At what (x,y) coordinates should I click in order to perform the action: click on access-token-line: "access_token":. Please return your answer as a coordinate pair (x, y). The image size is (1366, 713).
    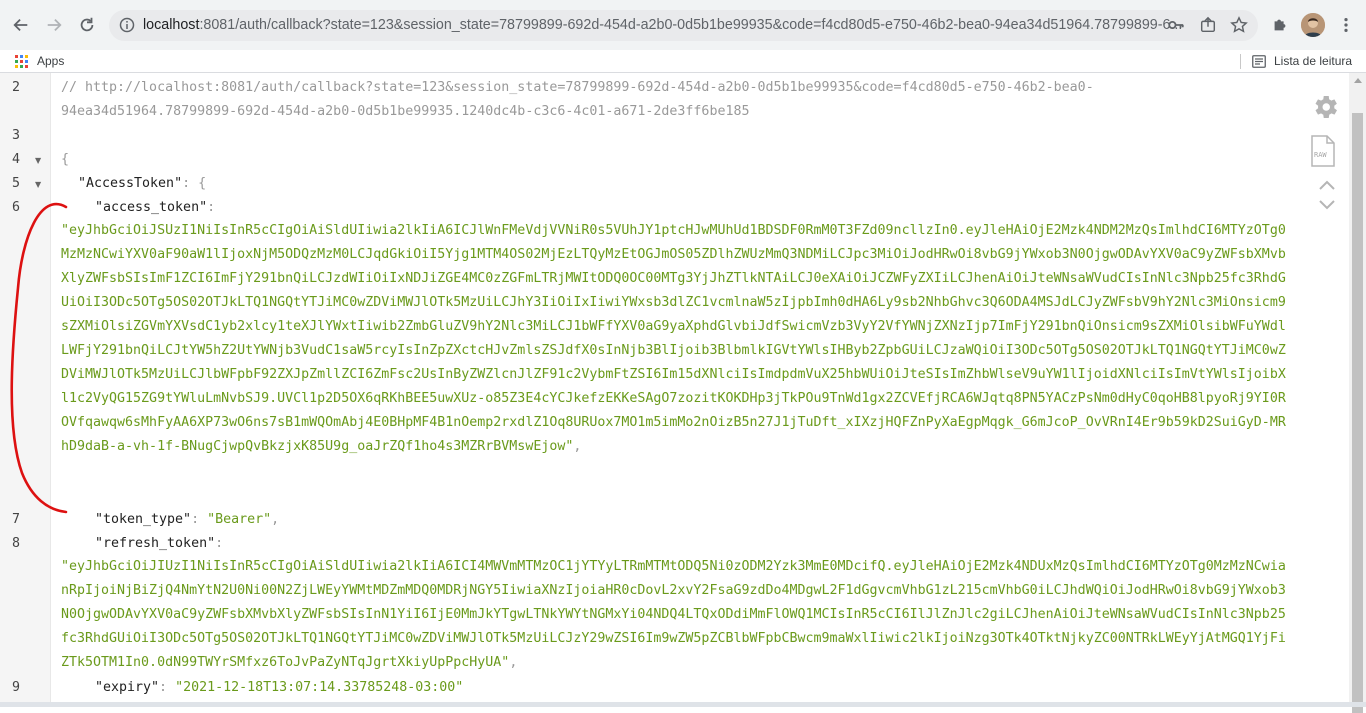
    Looking at the image, I should click on (155, 207).